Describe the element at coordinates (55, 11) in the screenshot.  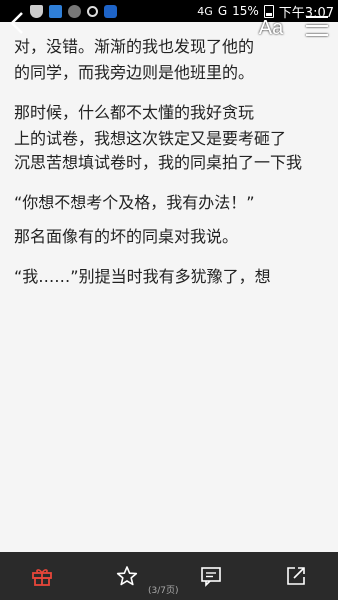
I see `shopping-bag-icon` at that location.